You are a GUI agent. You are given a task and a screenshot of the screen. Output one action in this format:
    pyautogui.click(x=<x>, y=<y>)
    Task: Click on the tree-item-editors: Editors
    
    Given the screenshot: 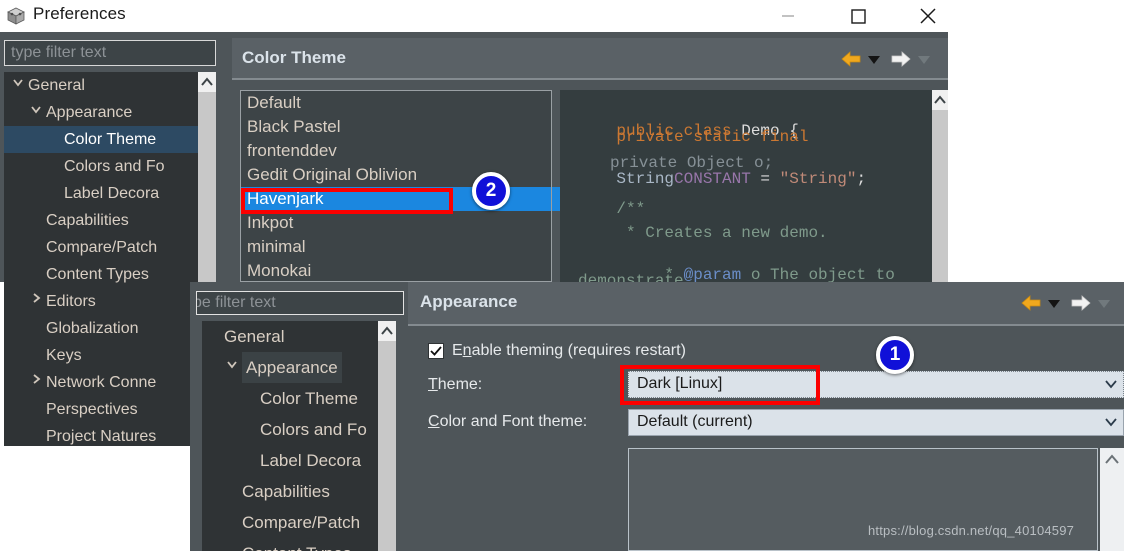 What is the action you would take?
    pyautogui.click(x=110, y=301)
    